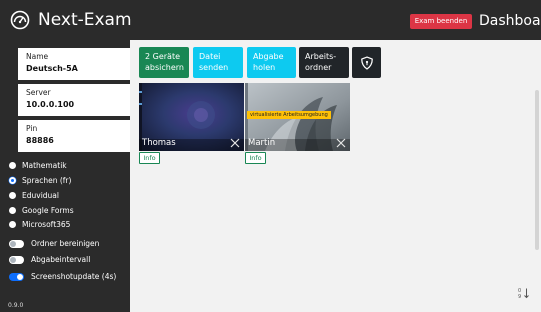 The width and height of the screenshot is (541, 312). What do you see at coordinates (214, 67) in the screenshot?
I see `button-label-line2: senden` at bounding box center [214, 67].